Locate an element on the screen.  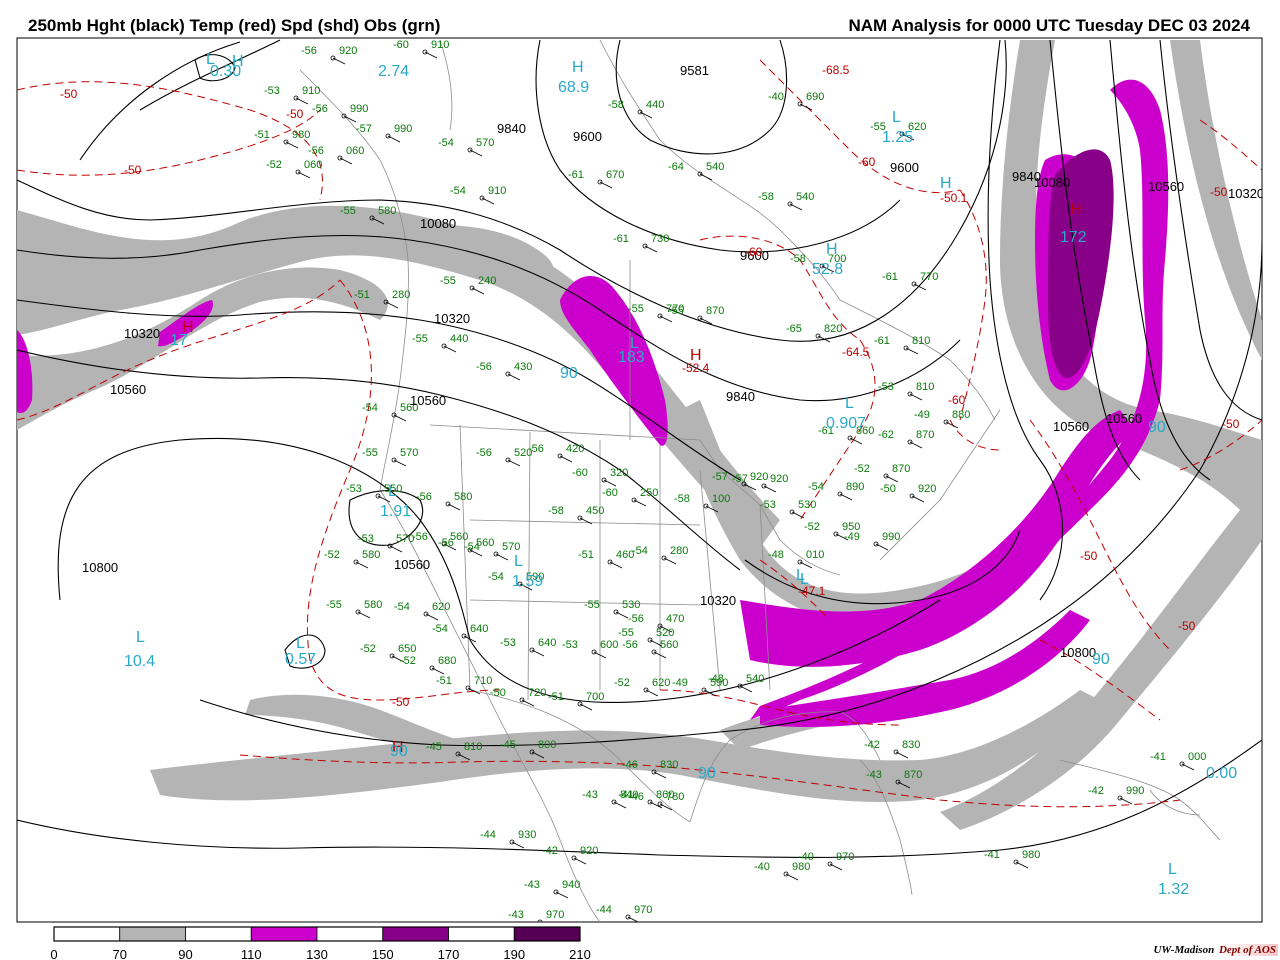
center-value: 172 is located at coordinates (1073, 237).